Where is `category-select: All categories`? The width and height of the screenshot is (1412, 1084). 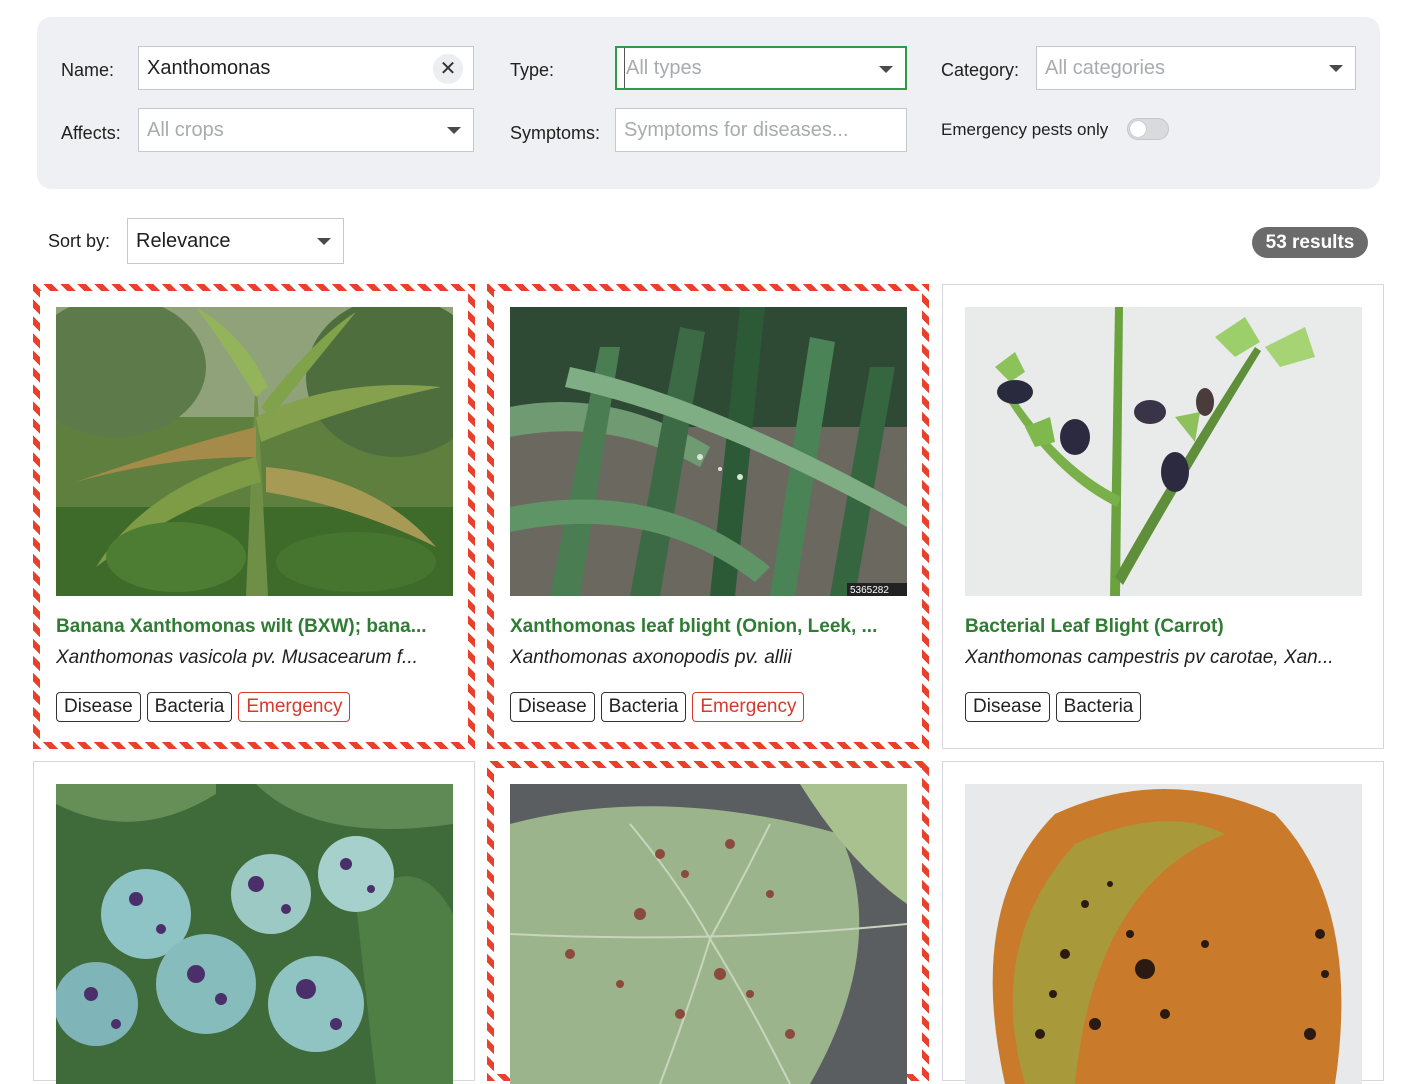
category-select: All categories is located at coordinates (1196, 68).